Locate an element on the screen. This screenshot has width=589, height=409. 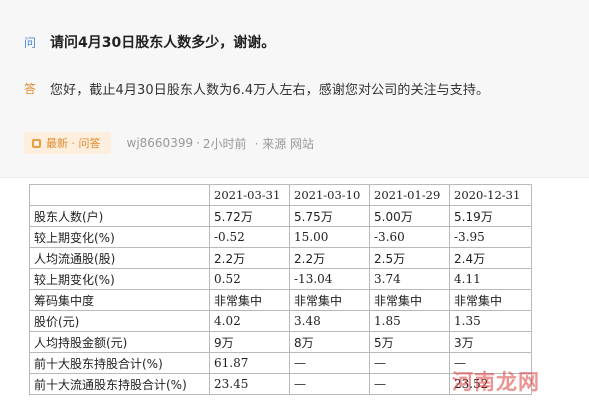
row-label: 股价(元) is located at coordinates (119, 321).